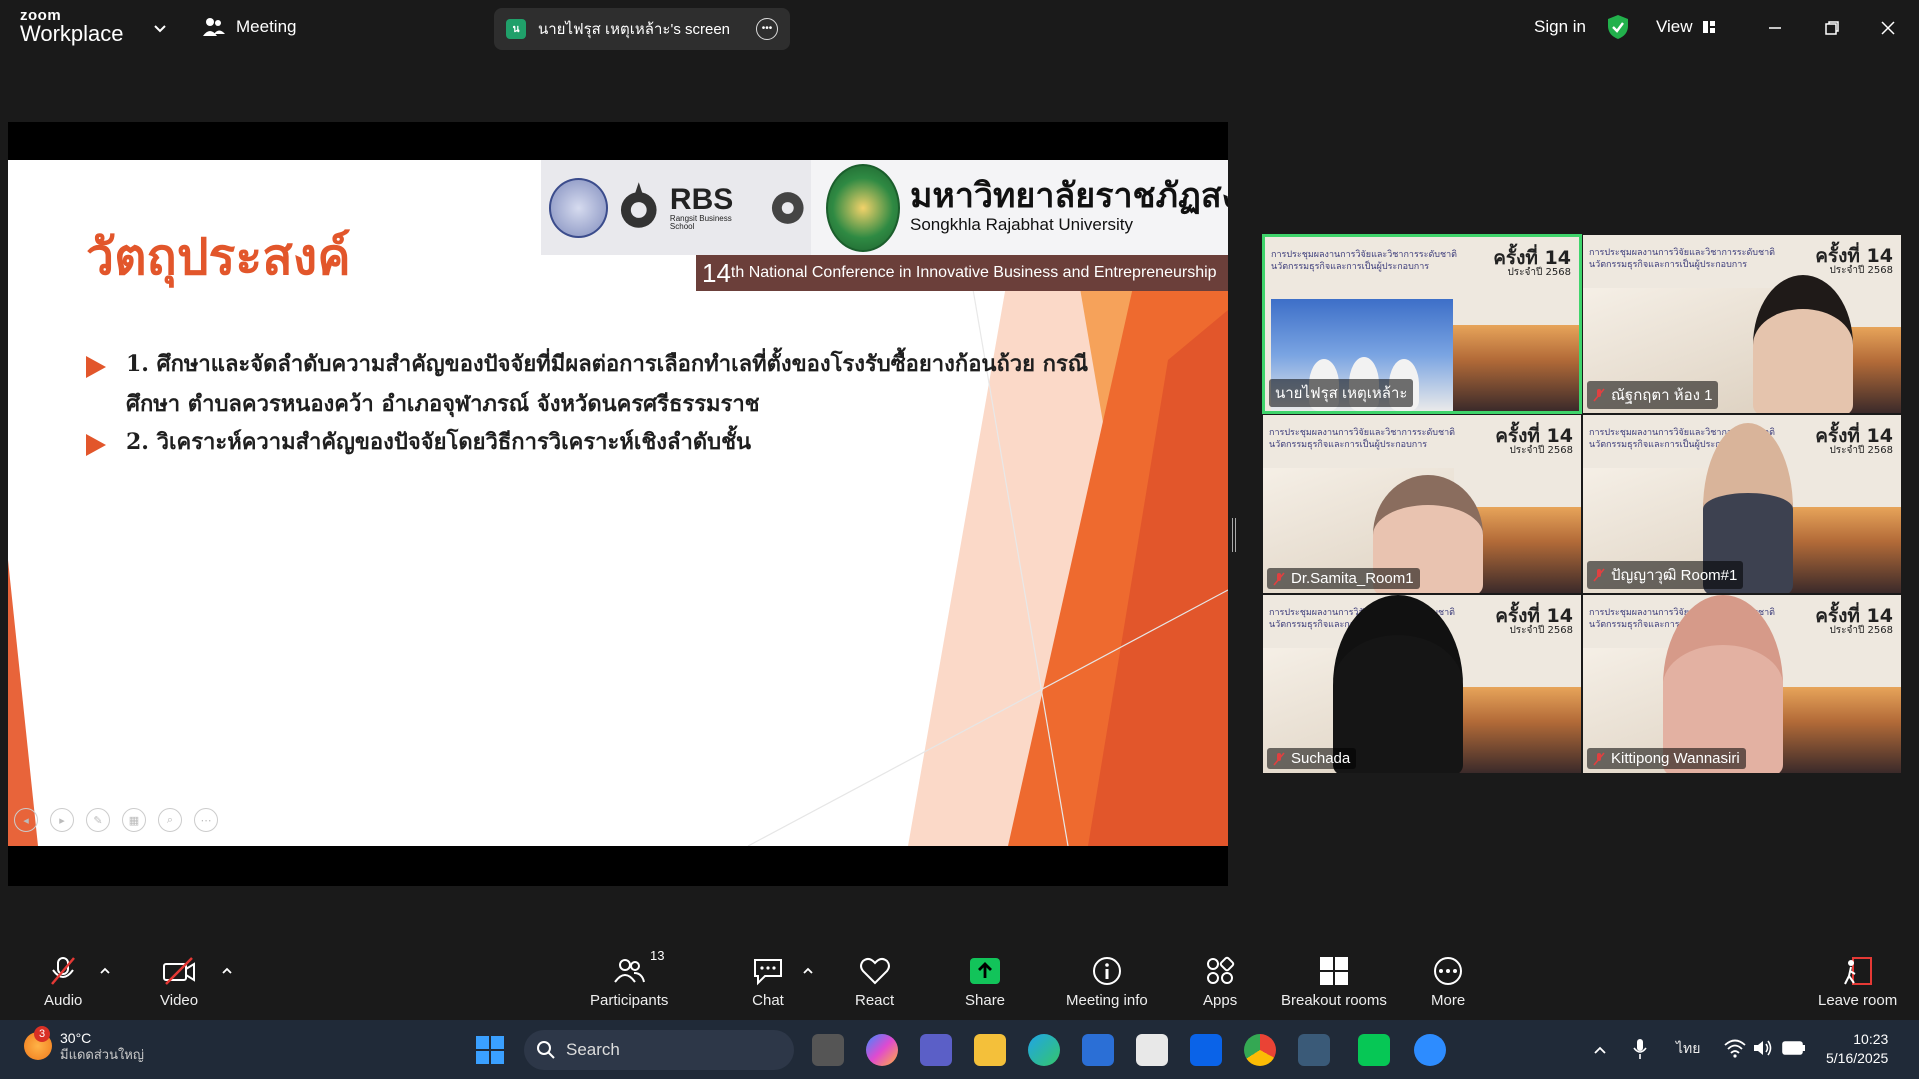 Image resolution: width=1919 pixels, height=1079 pixels. What do you see at coordinates (1334, 982) in the screenshot?
I see `breakout-rooms-button: Breakout rooms` at bounding box center [1334, 982].